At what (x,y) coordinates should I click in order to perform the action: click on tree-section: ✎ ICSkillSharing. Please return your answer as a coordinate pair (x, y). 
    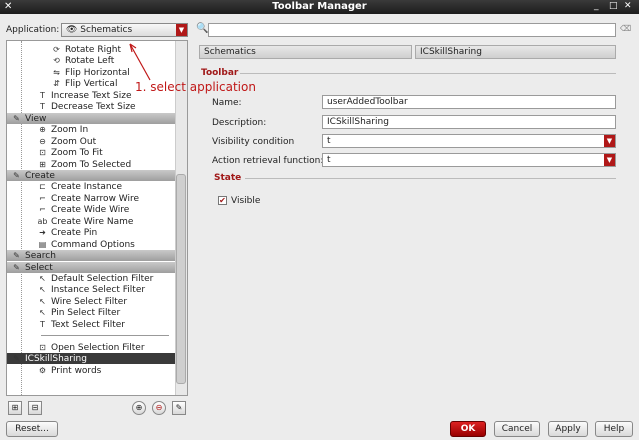
    Looking at the image, I should click on (91, 359).